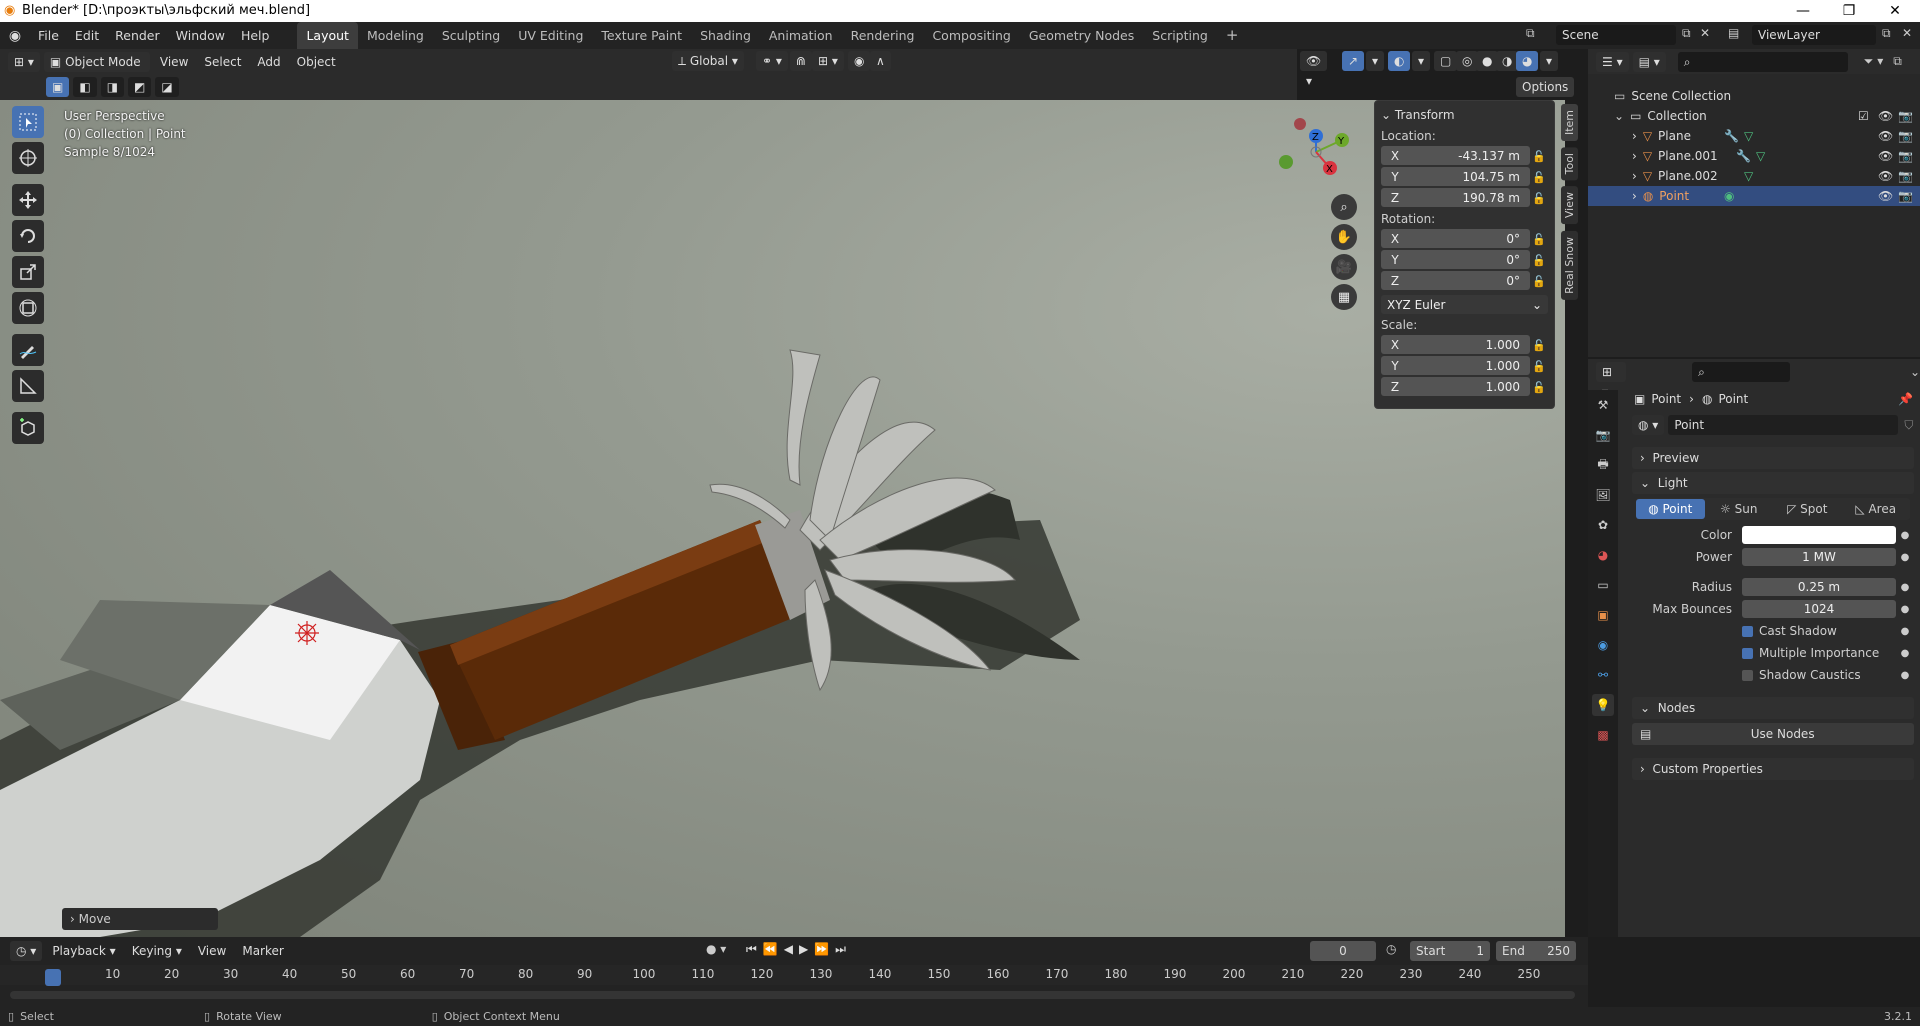  What do you see at coordinates (1603, 555) in the screenshot?
I see `world-tab-icon: ◕` at bounding box center [1603, 555].